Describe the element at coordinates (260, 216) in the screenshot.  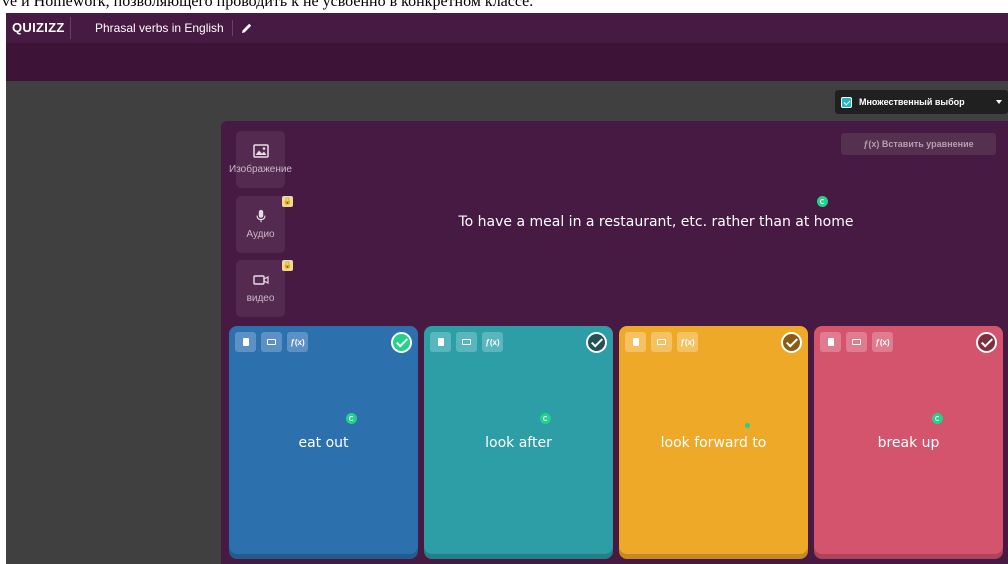
I see `microphone-icon` at that location.